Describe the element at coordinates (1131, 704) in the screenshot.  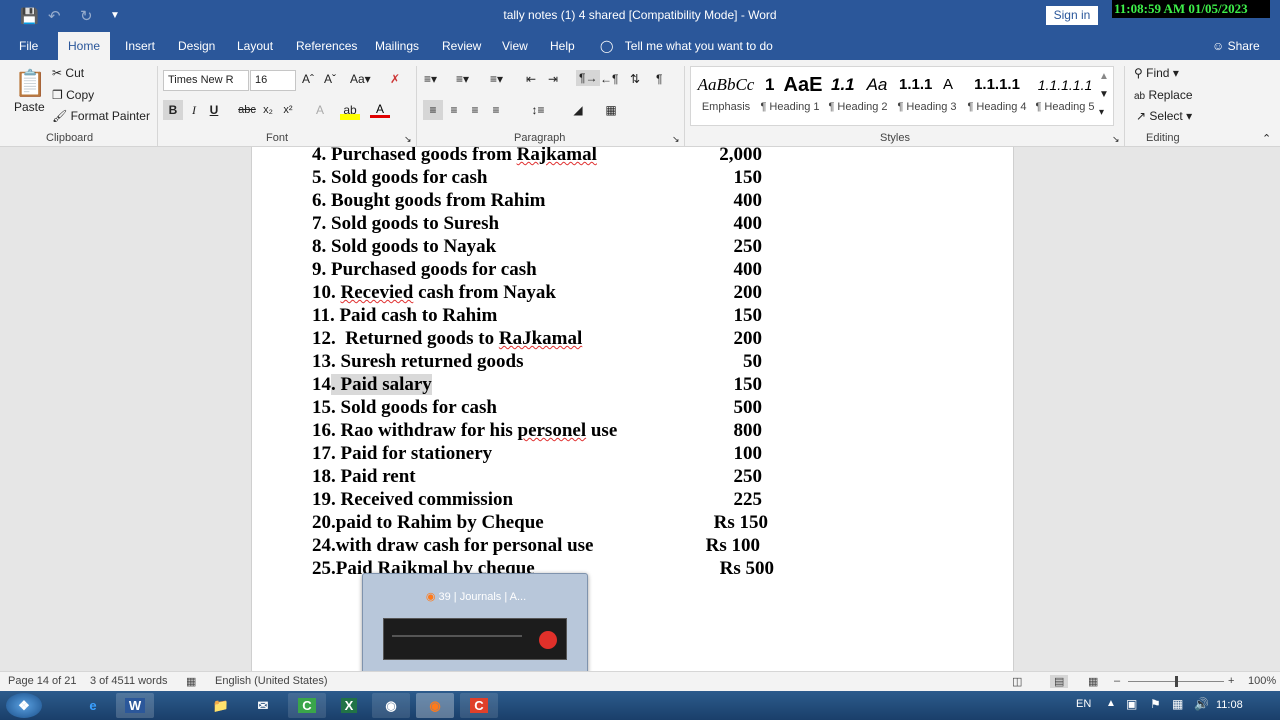
I see `tray-app-icon: ▣` at that location.